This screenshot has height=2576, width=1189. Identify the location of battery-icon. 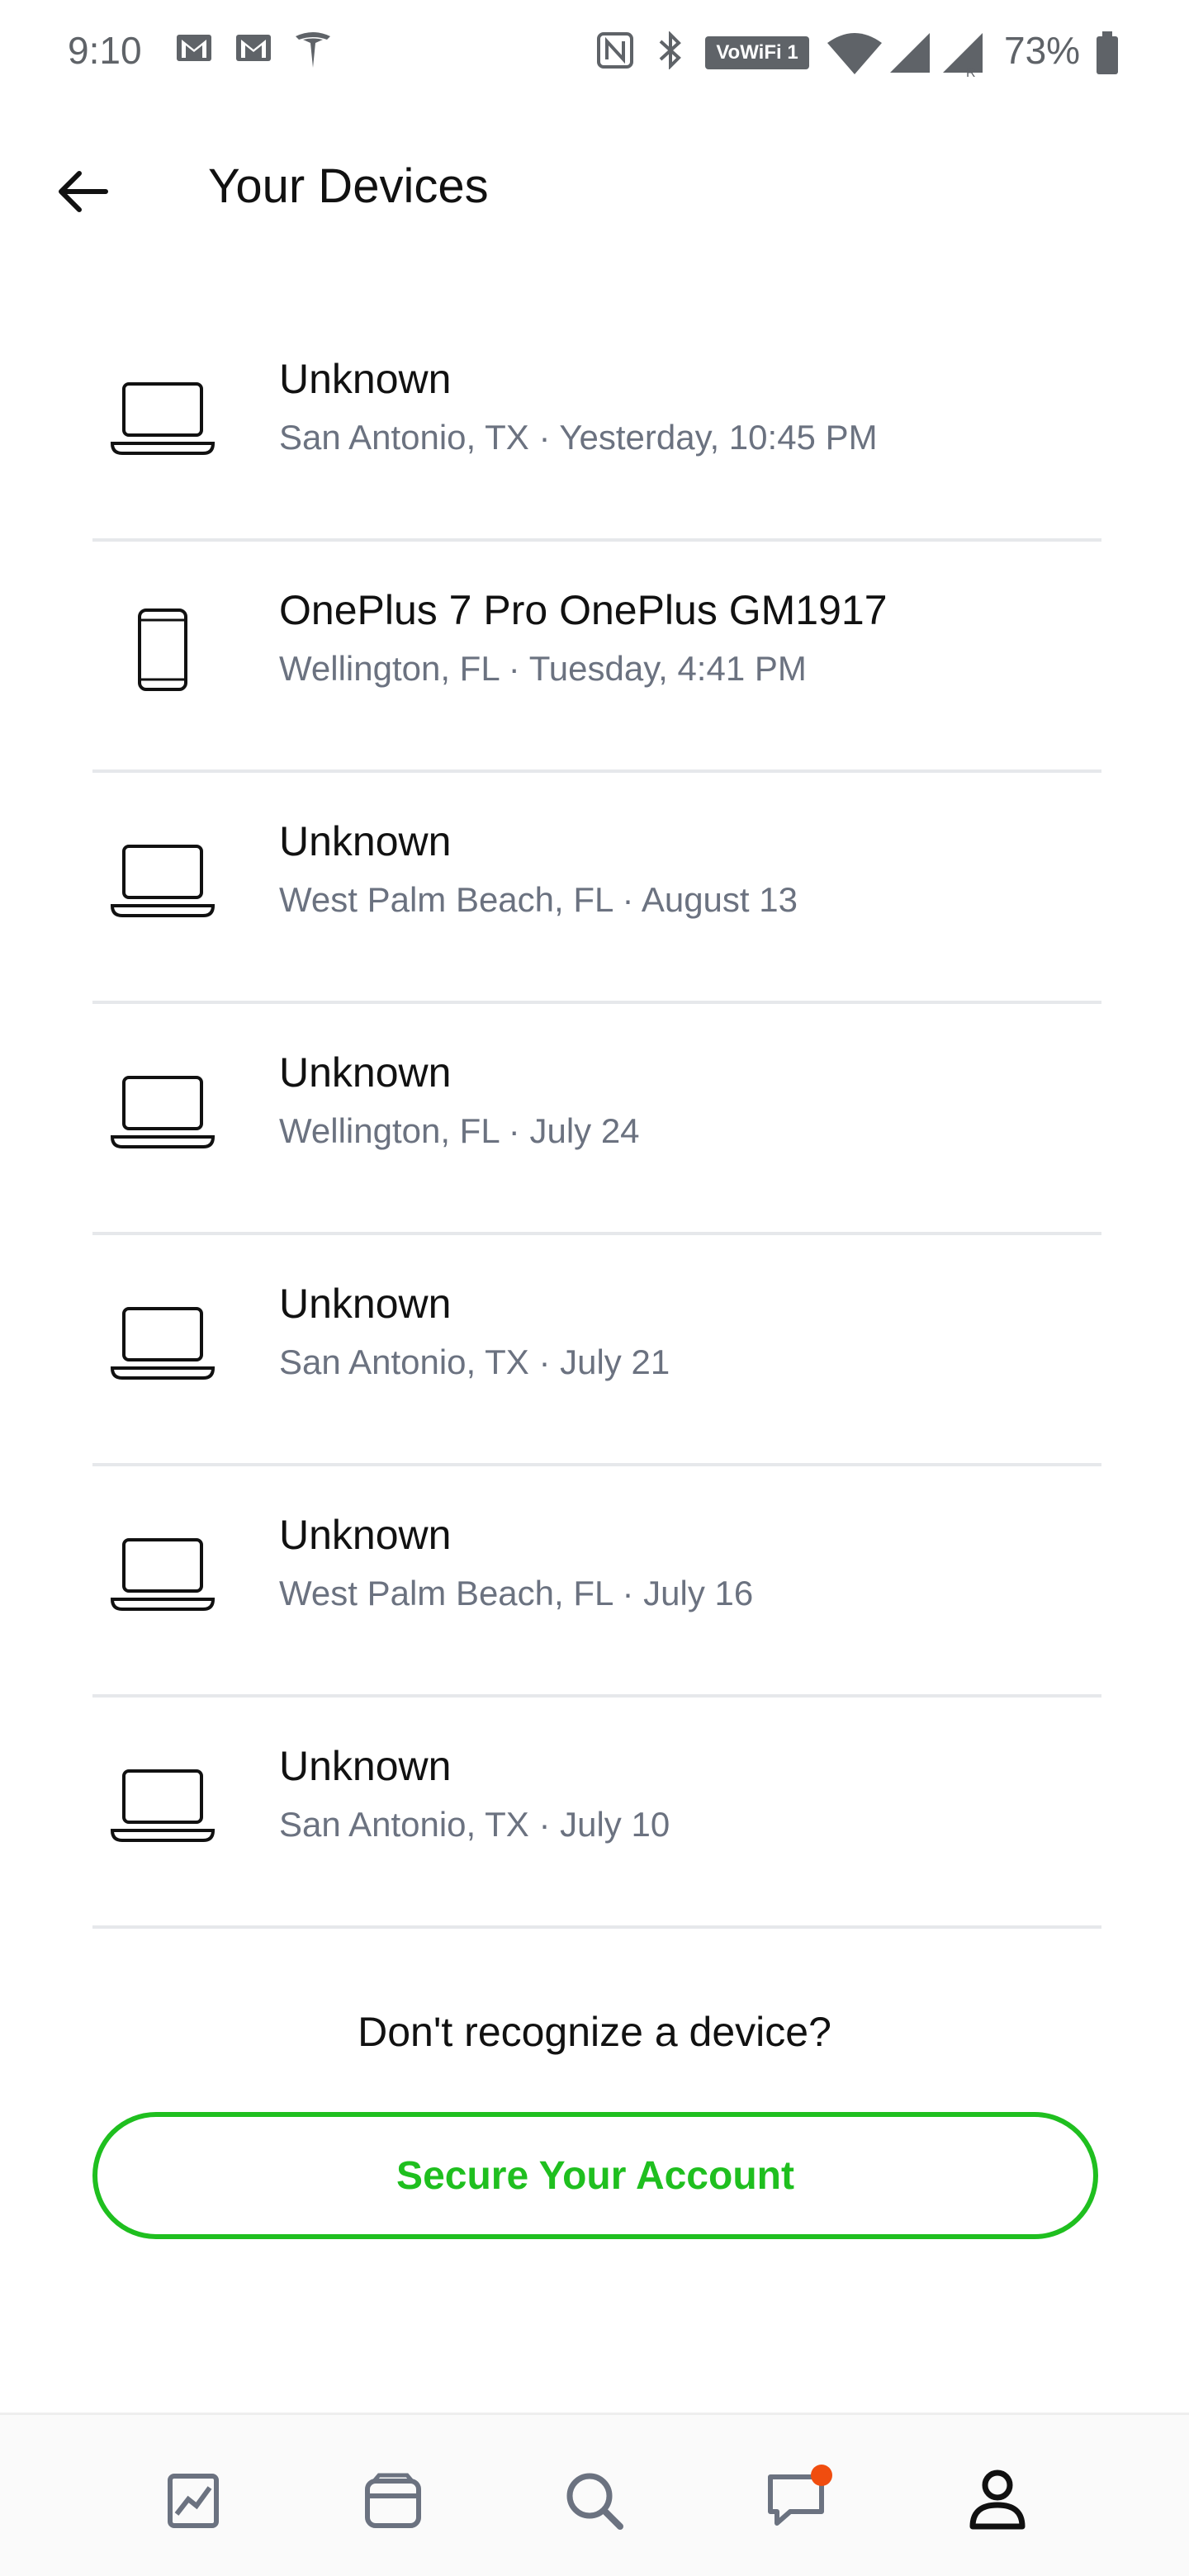
(1107, 52).